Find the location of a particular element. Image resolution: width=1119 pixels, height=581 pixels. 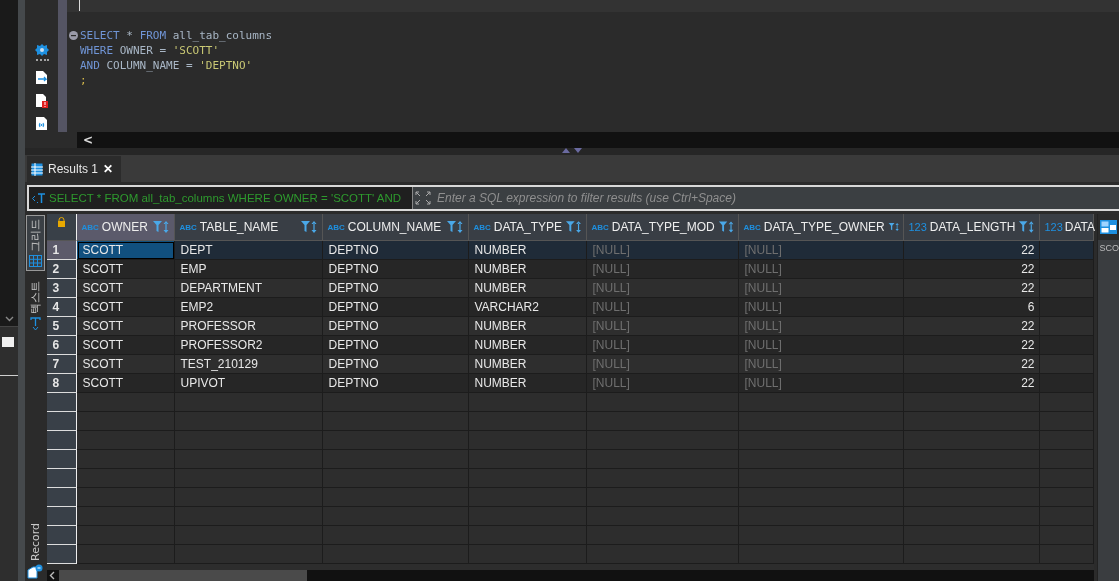

panel-icon is located at coordinates (1109, 227).